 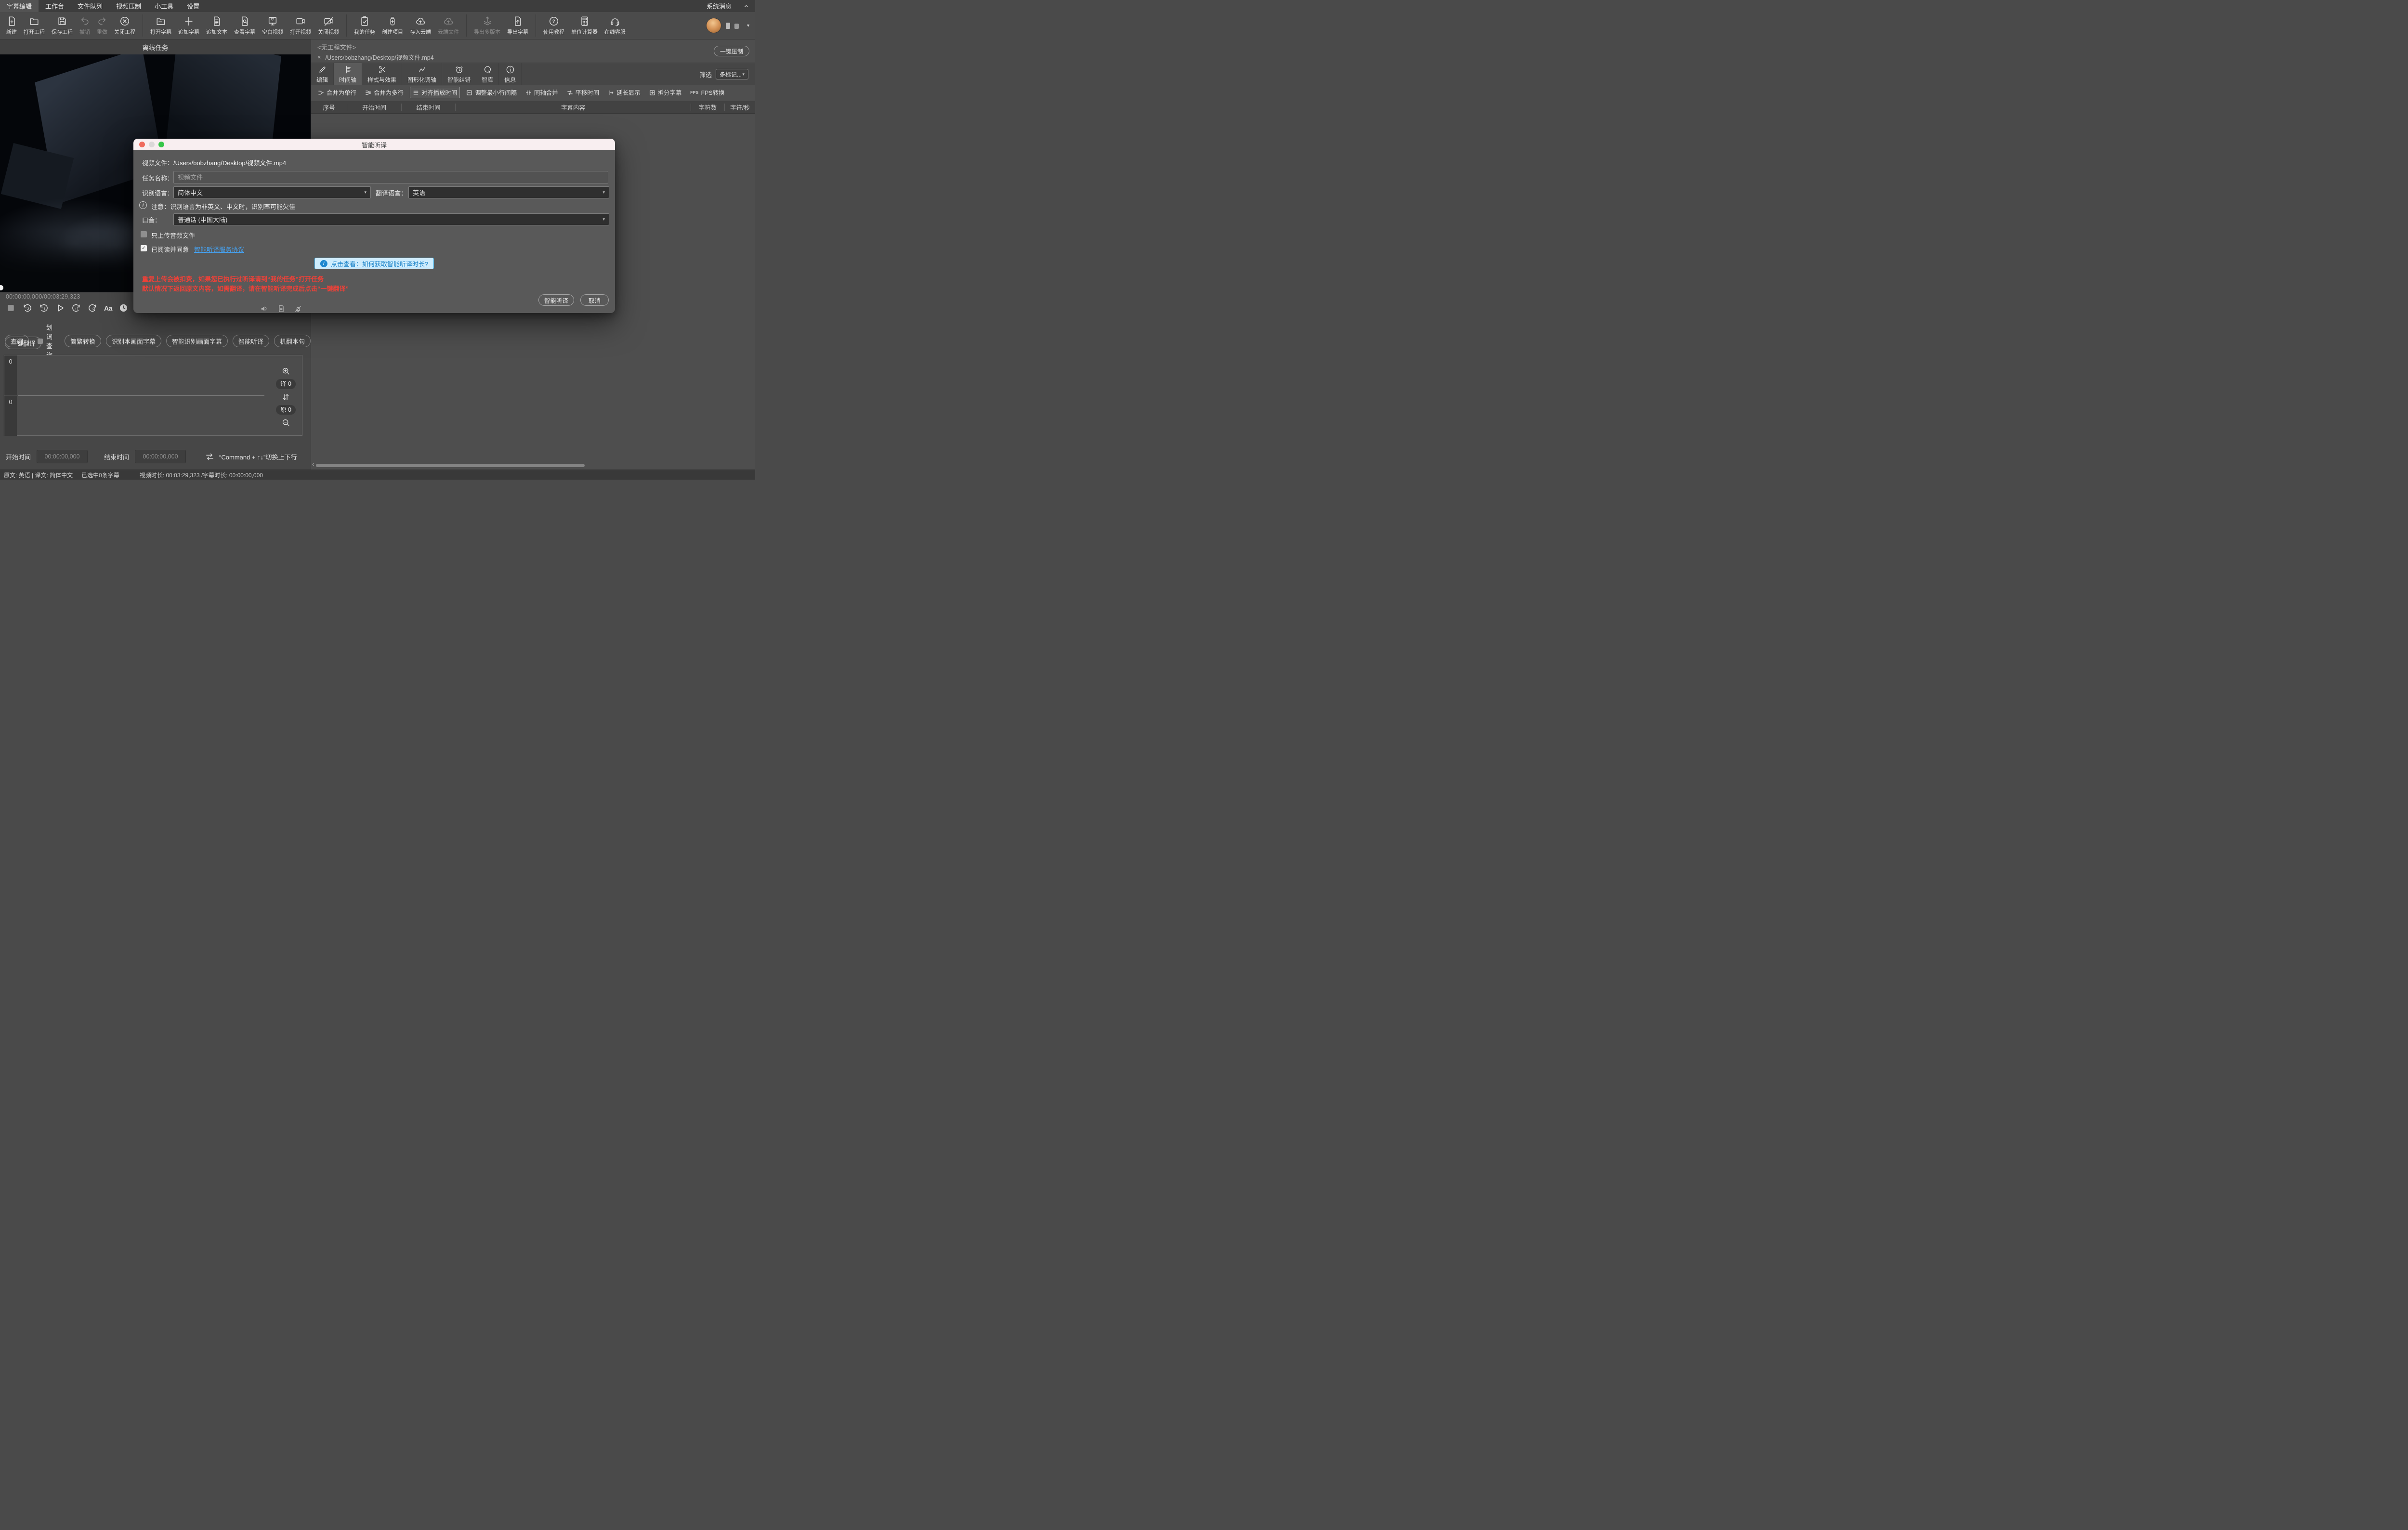 What do you see at coordinates (153, 416) in the screenshot?
I see `original-track: 0` at bounding box center [153, 416].